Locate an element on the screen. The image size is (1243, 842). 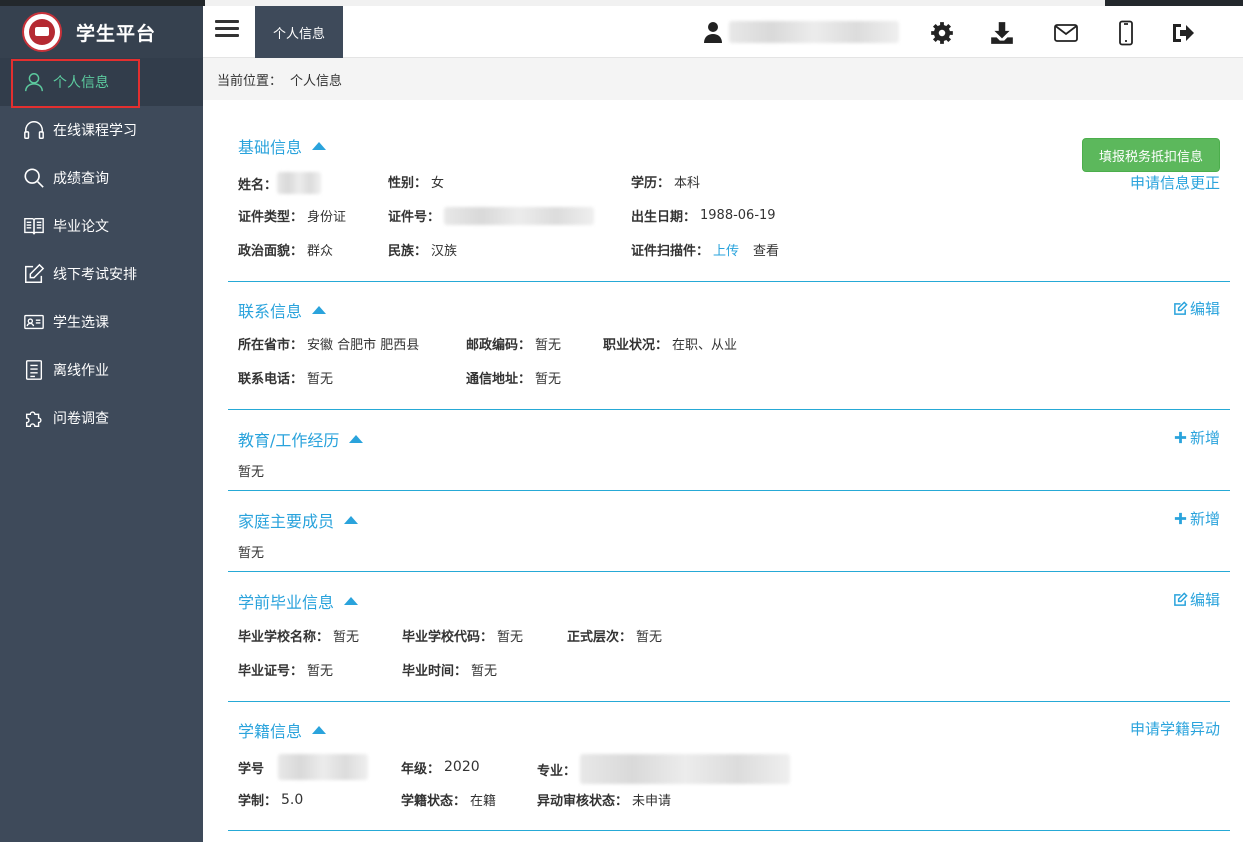
field-birth-date: 出生日期： 1988-06-19 is located at coordinates (703, 216).